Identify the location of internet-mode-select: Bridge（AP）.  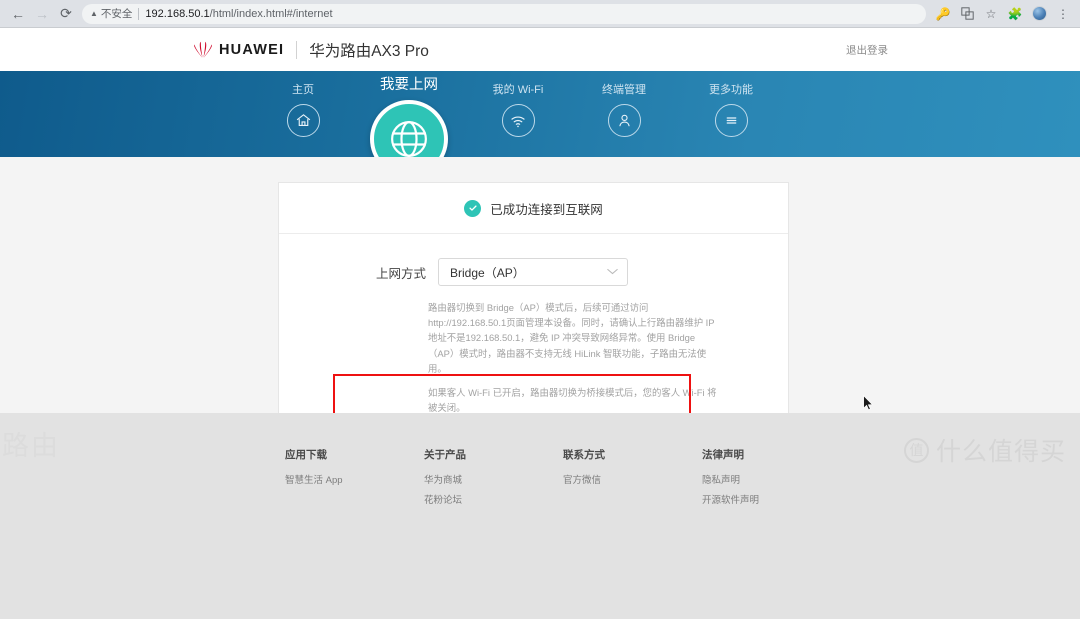
(533, 272).